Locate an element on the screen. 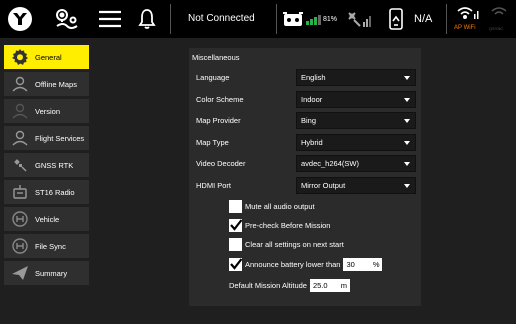 The height and width of the screenshot is (324, 516). precheck-option: Pre-check Before Mission is located at coordinates (279, 225).